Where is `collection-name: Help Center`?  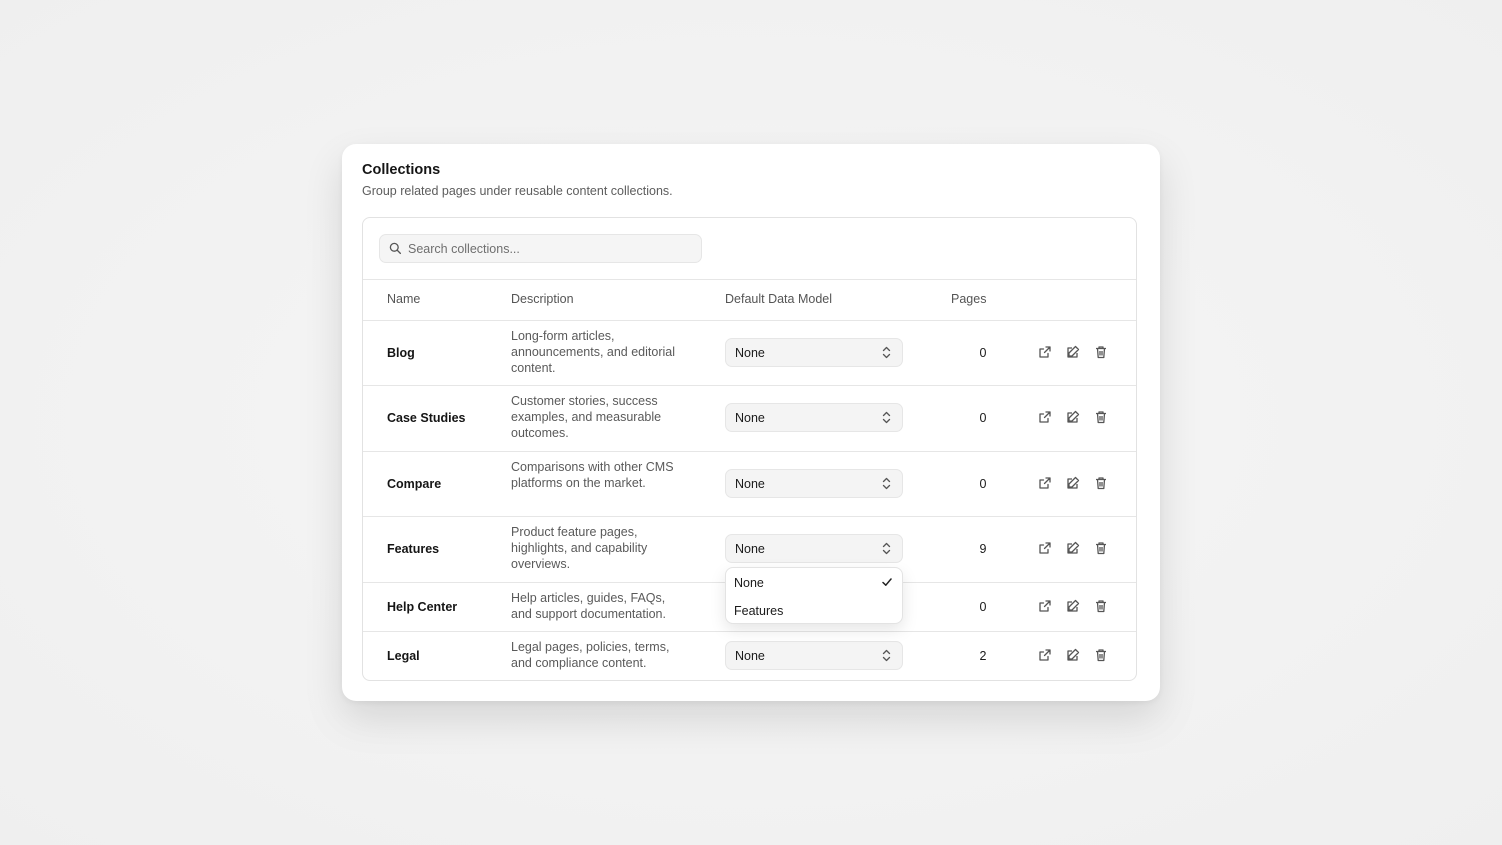
collection-name: Help Center is located at coordinates (422, 607).